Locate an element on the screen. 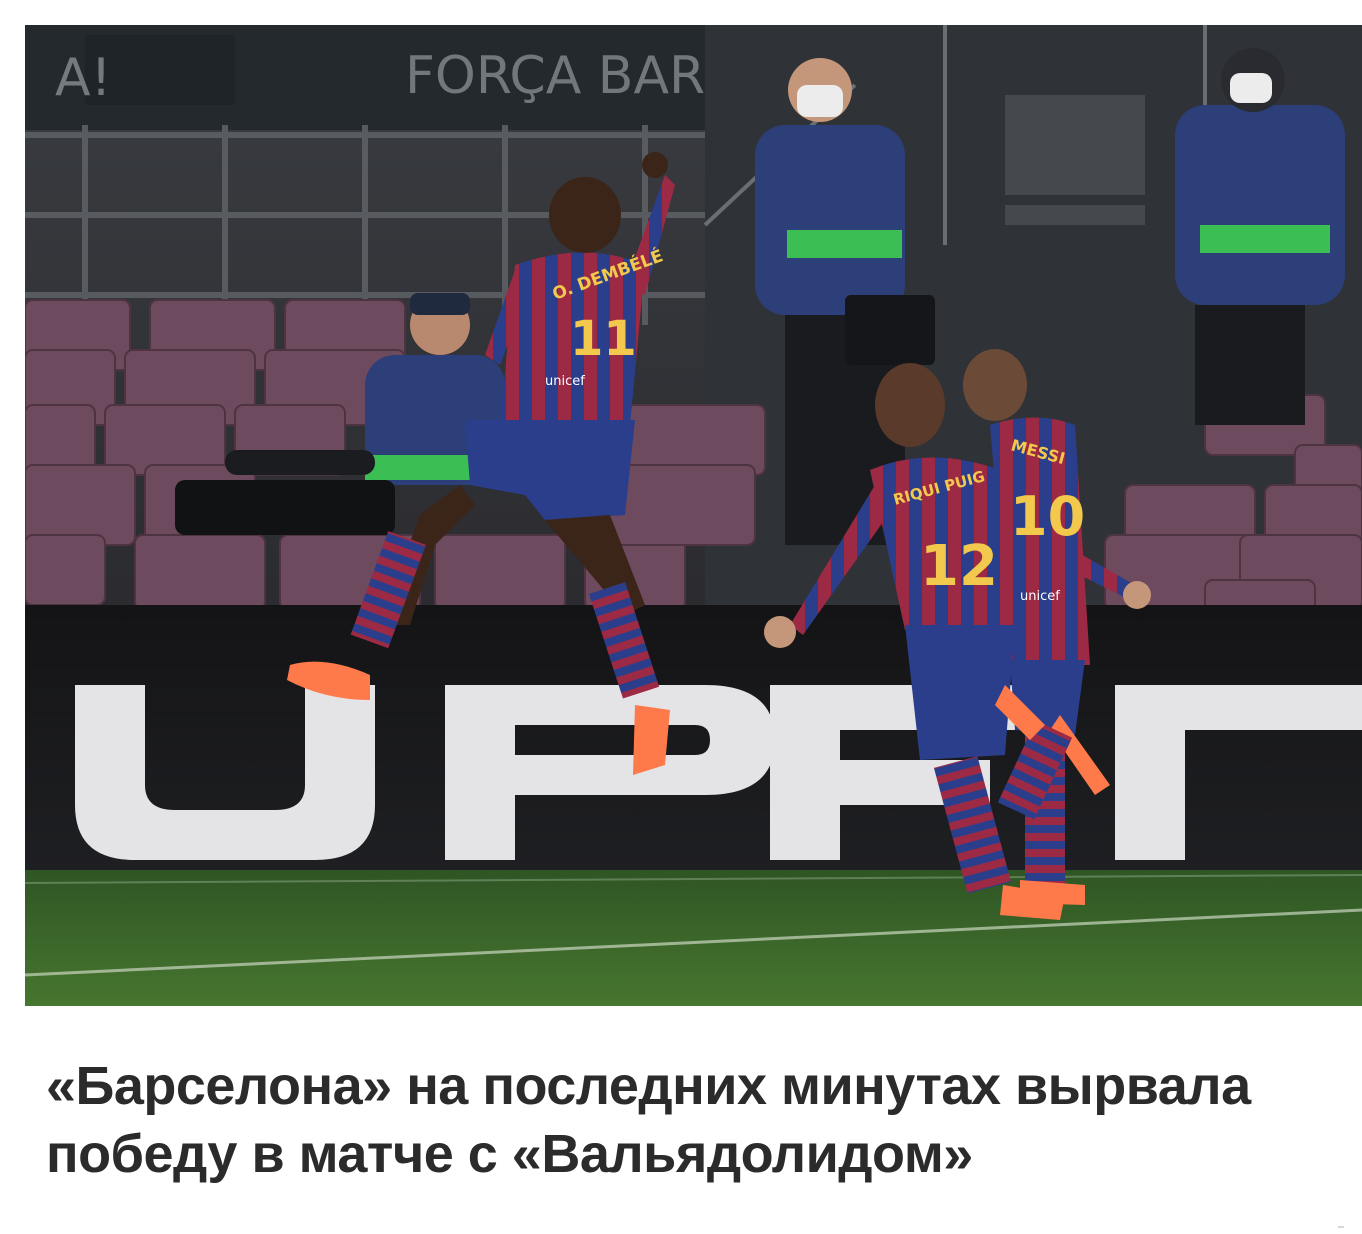 The image size is (1362, 1234). corner-mark is located at coordinates (1341, 1227).